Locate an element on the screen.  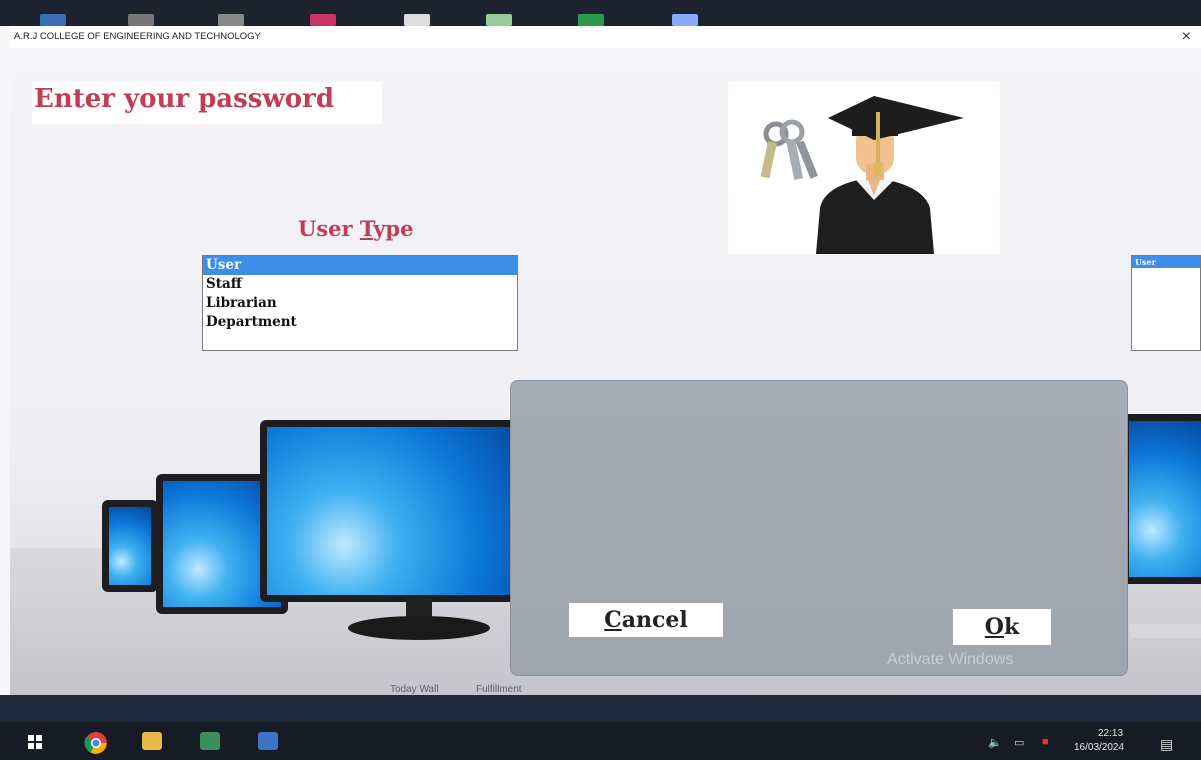
ok-label: k is located at coordinates (1011, 627).